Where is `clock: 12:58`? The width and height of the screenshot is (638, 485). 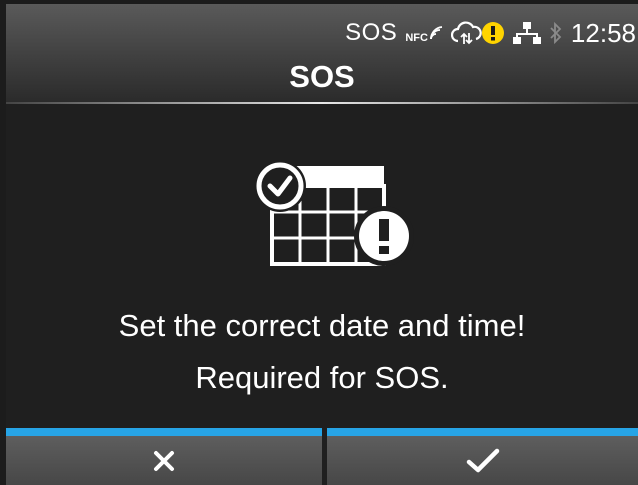
clock: 12:58 is located at coordinates (603, 32).